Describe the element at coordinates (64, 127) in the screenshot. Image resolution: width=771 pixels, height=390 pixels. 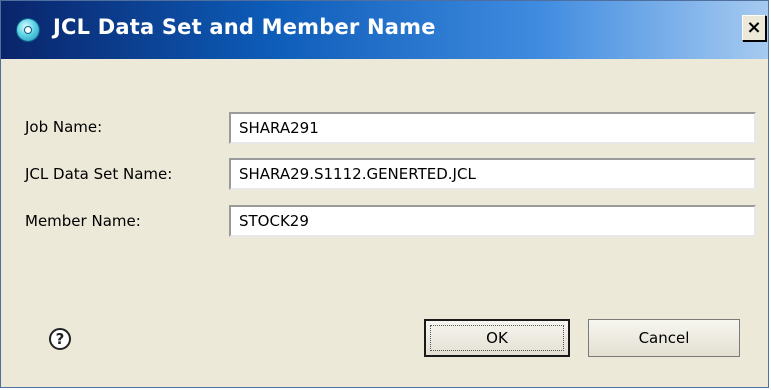
I see `job-name-label: Job Name:` at that location.